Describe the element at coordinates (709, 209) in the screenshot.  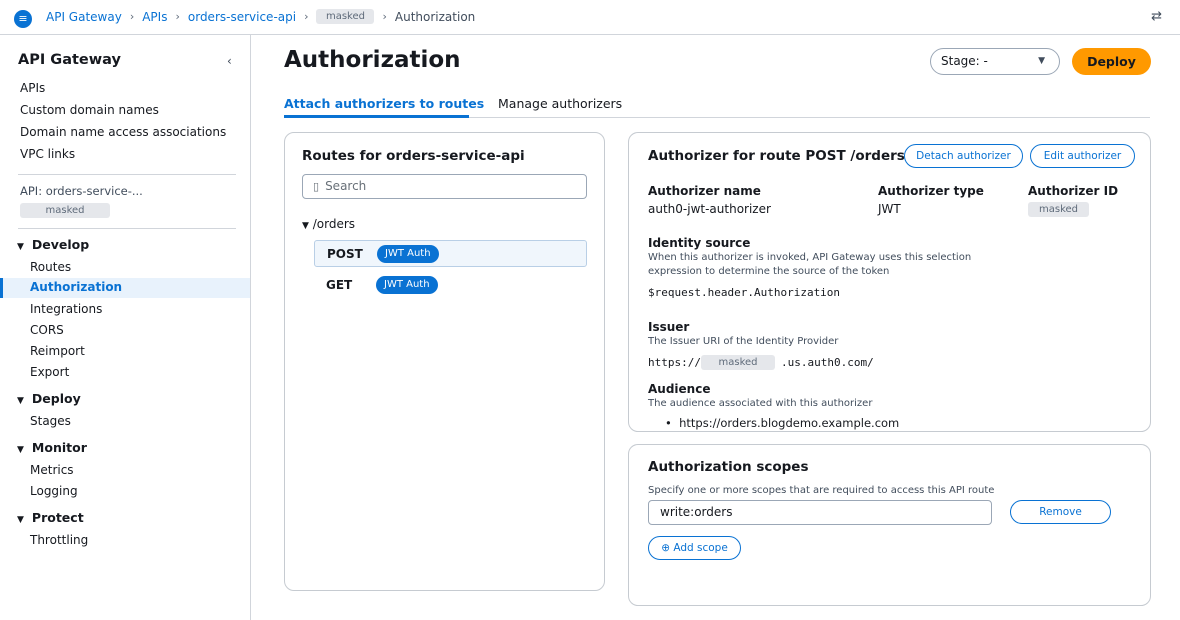
I see `authorizer-name-value: auth0-jwt-authorizer` at that location.